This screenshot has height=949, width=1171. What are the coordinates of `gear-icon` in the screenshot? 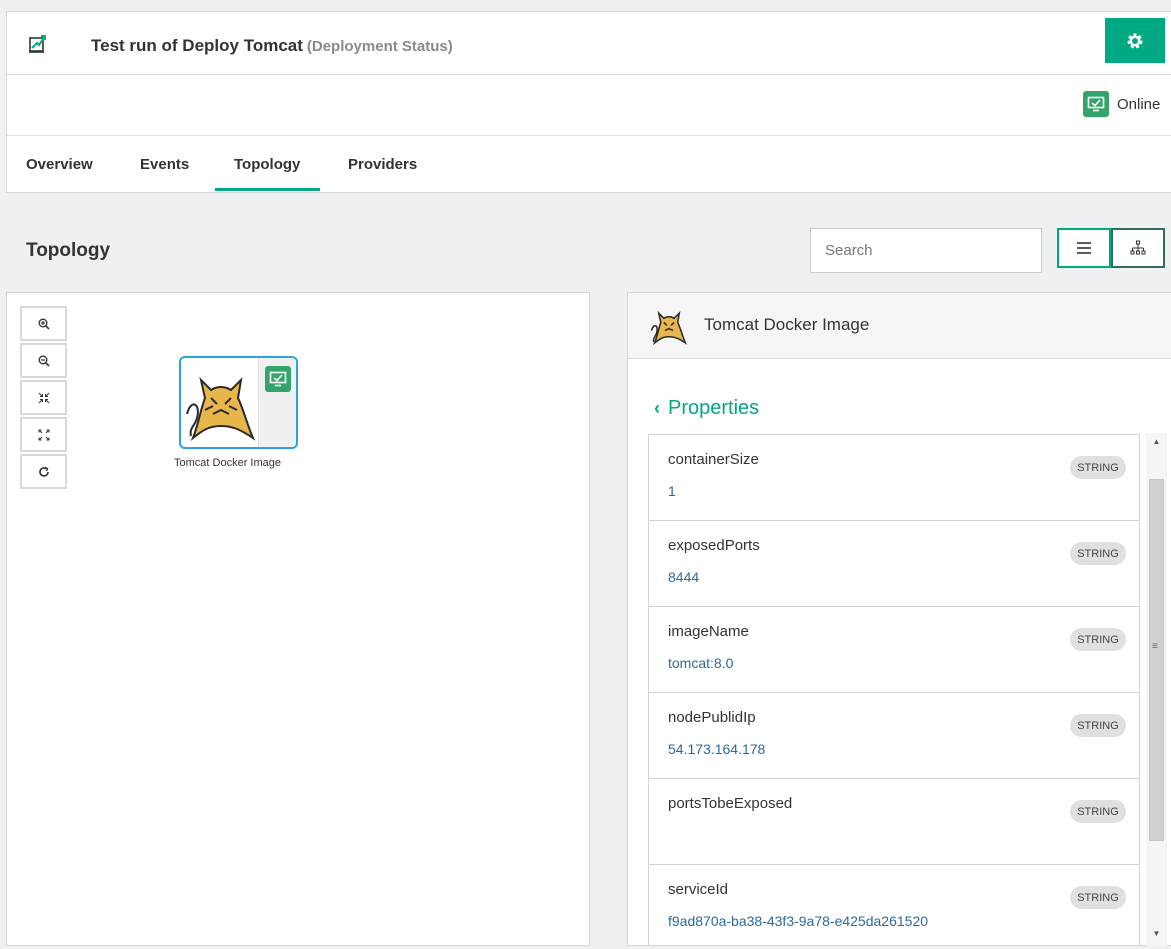 It's located at (1135, 40).